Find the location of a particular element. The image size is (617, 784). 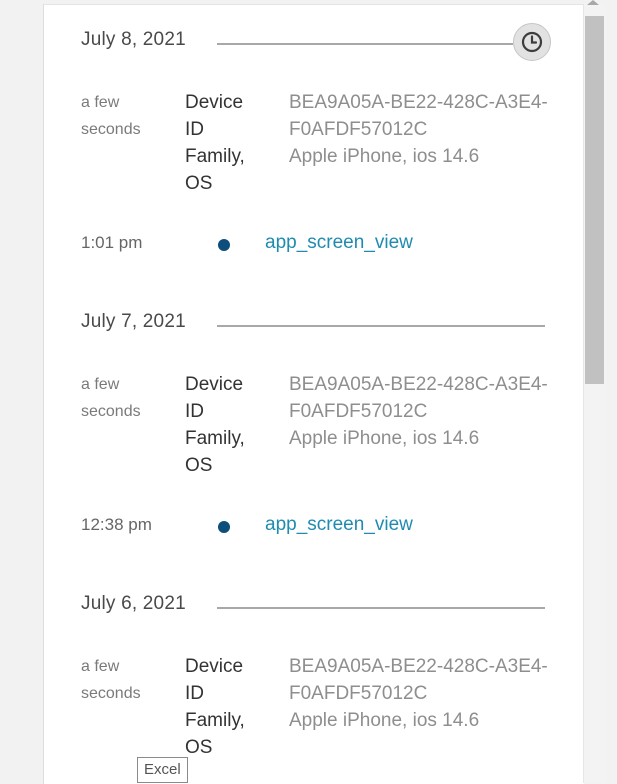

event-row: 12:38 pm app_screen_view is located at coordinates (321, 527).